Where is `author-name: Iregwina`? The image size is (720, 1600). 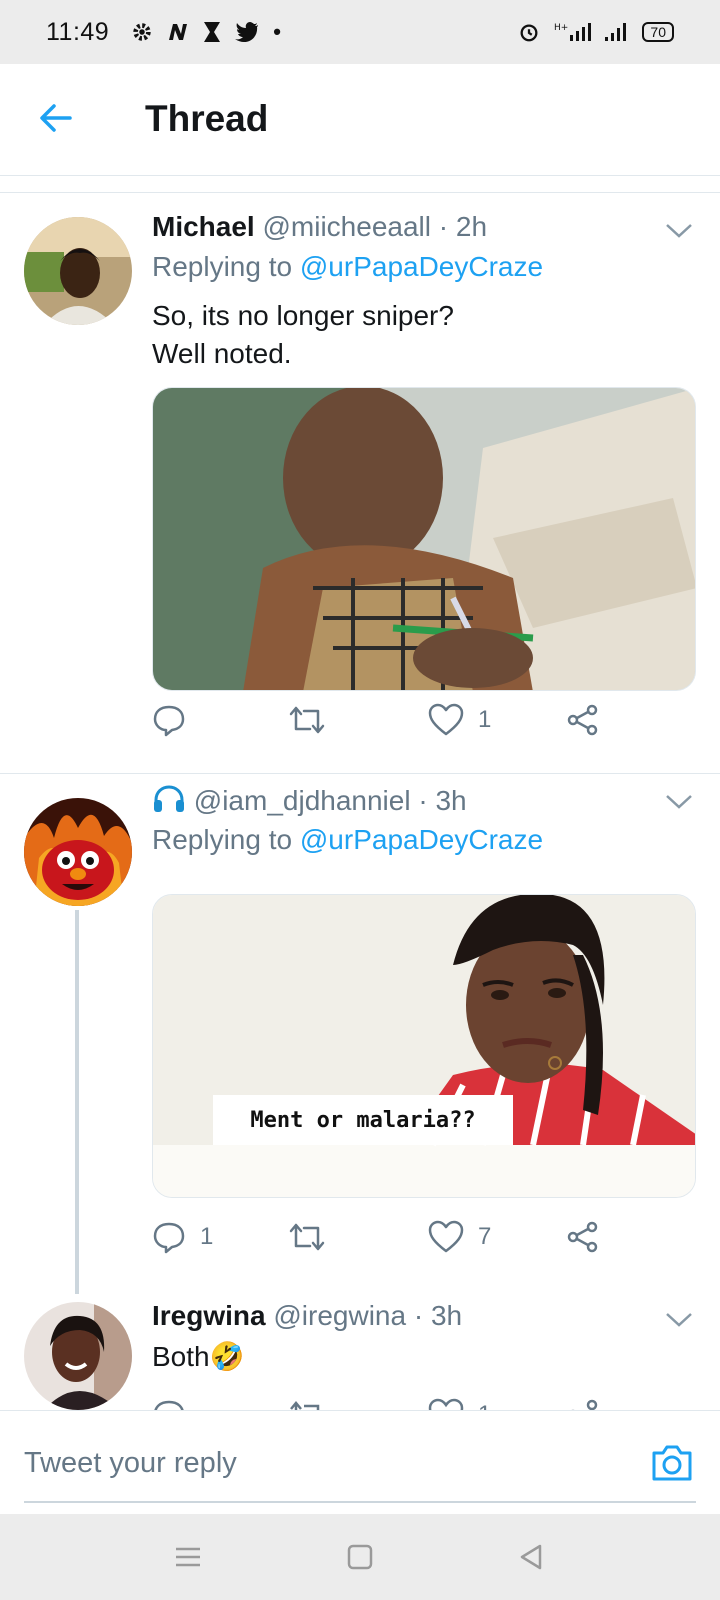 author-name: Iregwina is located at coordinates (209, 1315).